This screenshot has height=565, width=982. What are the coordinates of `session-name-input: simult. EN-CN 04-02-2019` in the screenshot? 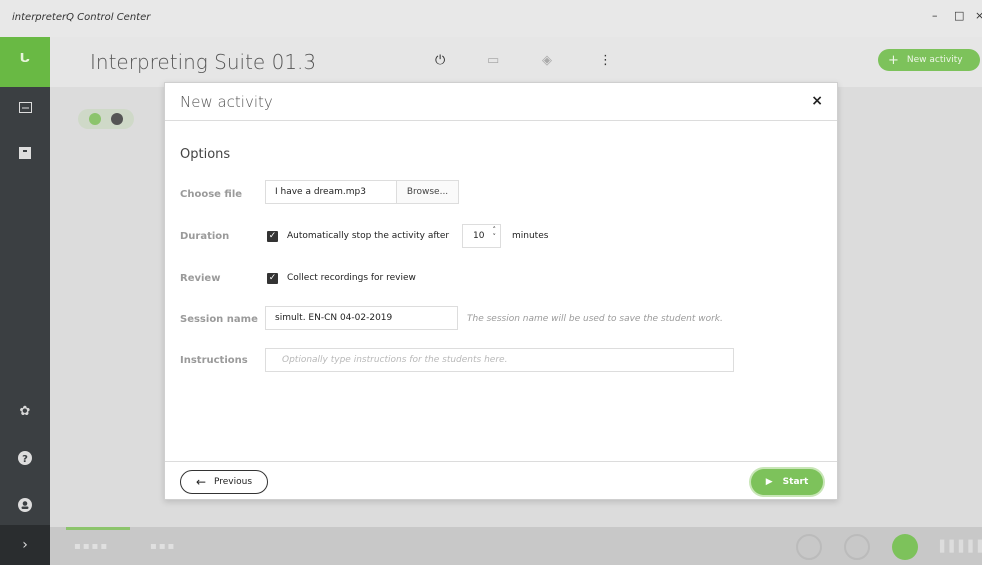 It's located at (361, 318).